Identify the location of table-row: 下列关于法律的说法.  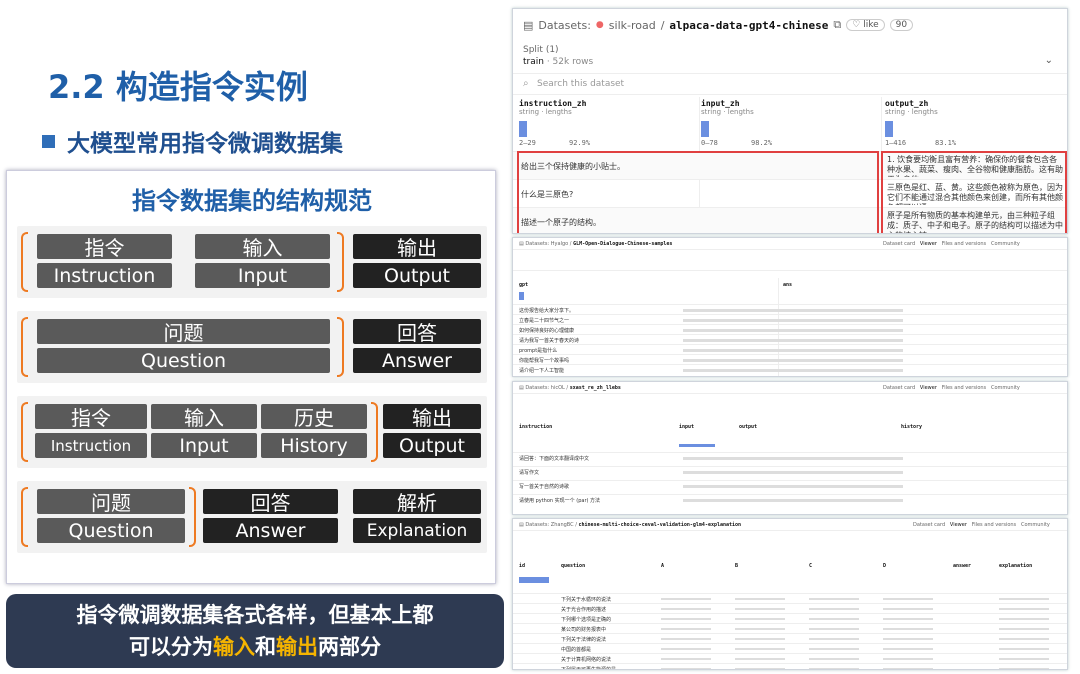
(790, 638).